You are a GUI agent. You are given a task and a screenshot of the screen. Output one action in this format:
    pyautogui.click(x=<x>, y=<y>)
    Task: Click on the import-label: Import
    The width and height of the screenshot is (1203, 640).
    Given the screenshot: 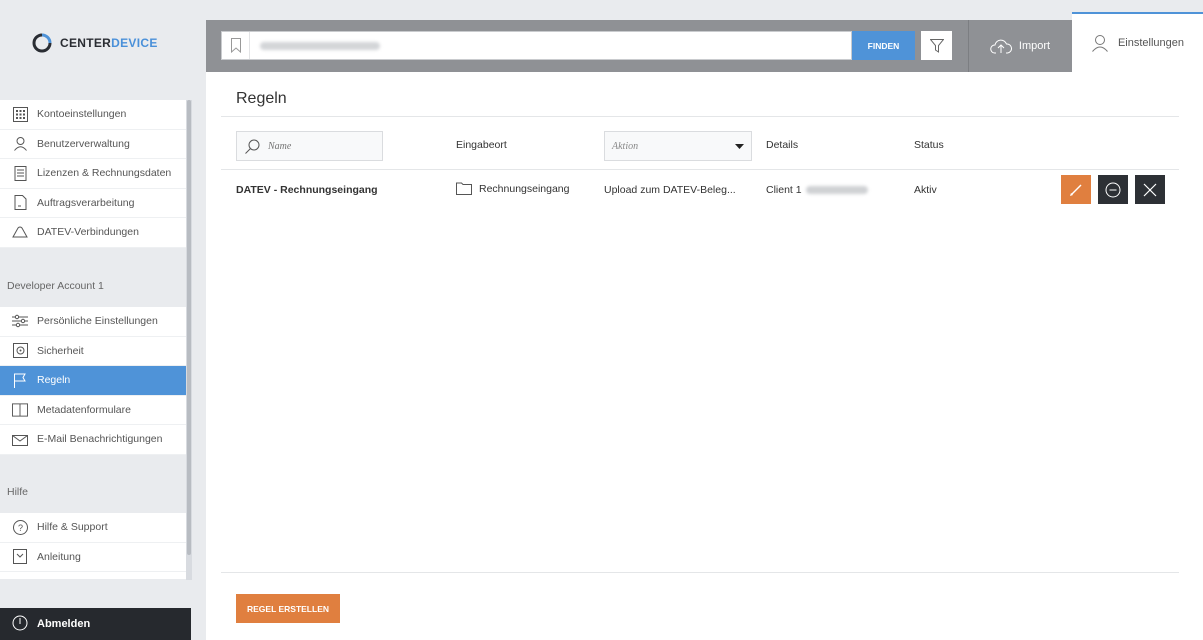 What is the action you would take?
    pyautogui.click(x=1034, y=46)
    